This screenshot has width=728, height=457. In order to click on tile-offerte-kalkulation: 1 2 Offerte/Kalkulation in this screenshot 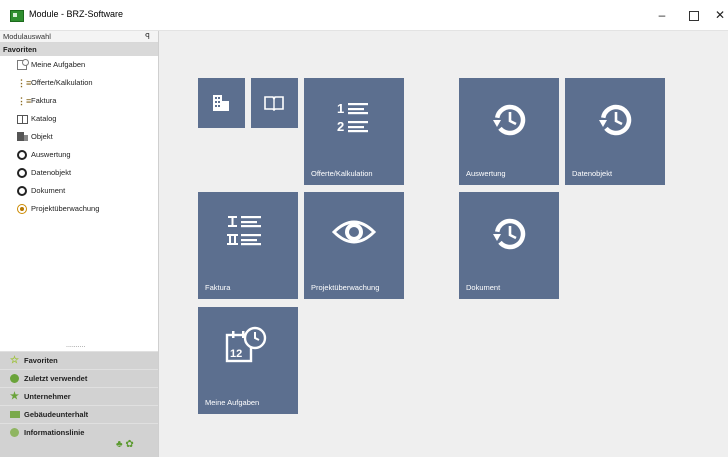, I will do `click(354, 131)`.